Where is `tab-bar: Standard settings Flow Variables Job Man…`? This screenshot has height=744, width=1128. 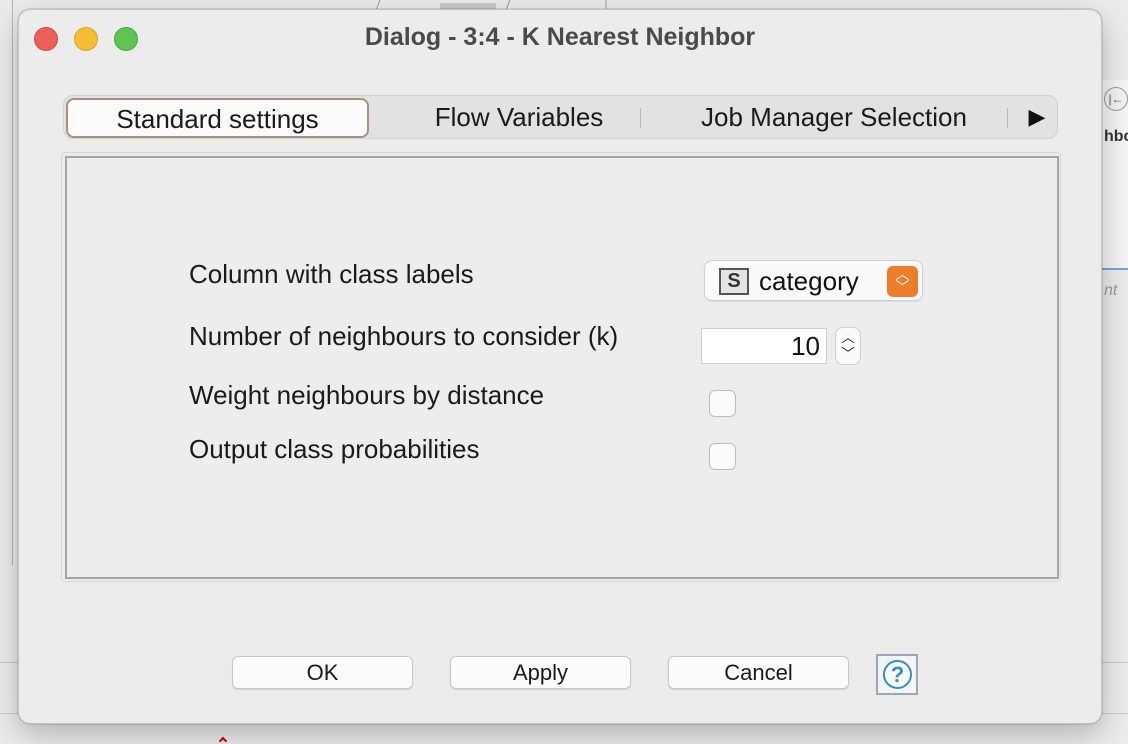 tab-bar: Standard settings Flow Variables Job Man… is located at coordinates (560, 117).